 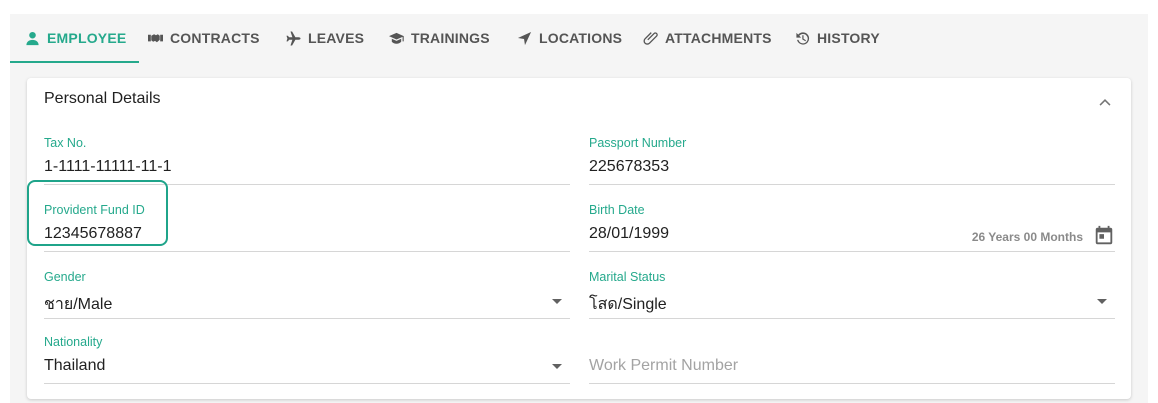 What do you see at coordinates (65, 277) in the screenshot?
I see `gender-label: Gender` at bounding box center [65, 277].